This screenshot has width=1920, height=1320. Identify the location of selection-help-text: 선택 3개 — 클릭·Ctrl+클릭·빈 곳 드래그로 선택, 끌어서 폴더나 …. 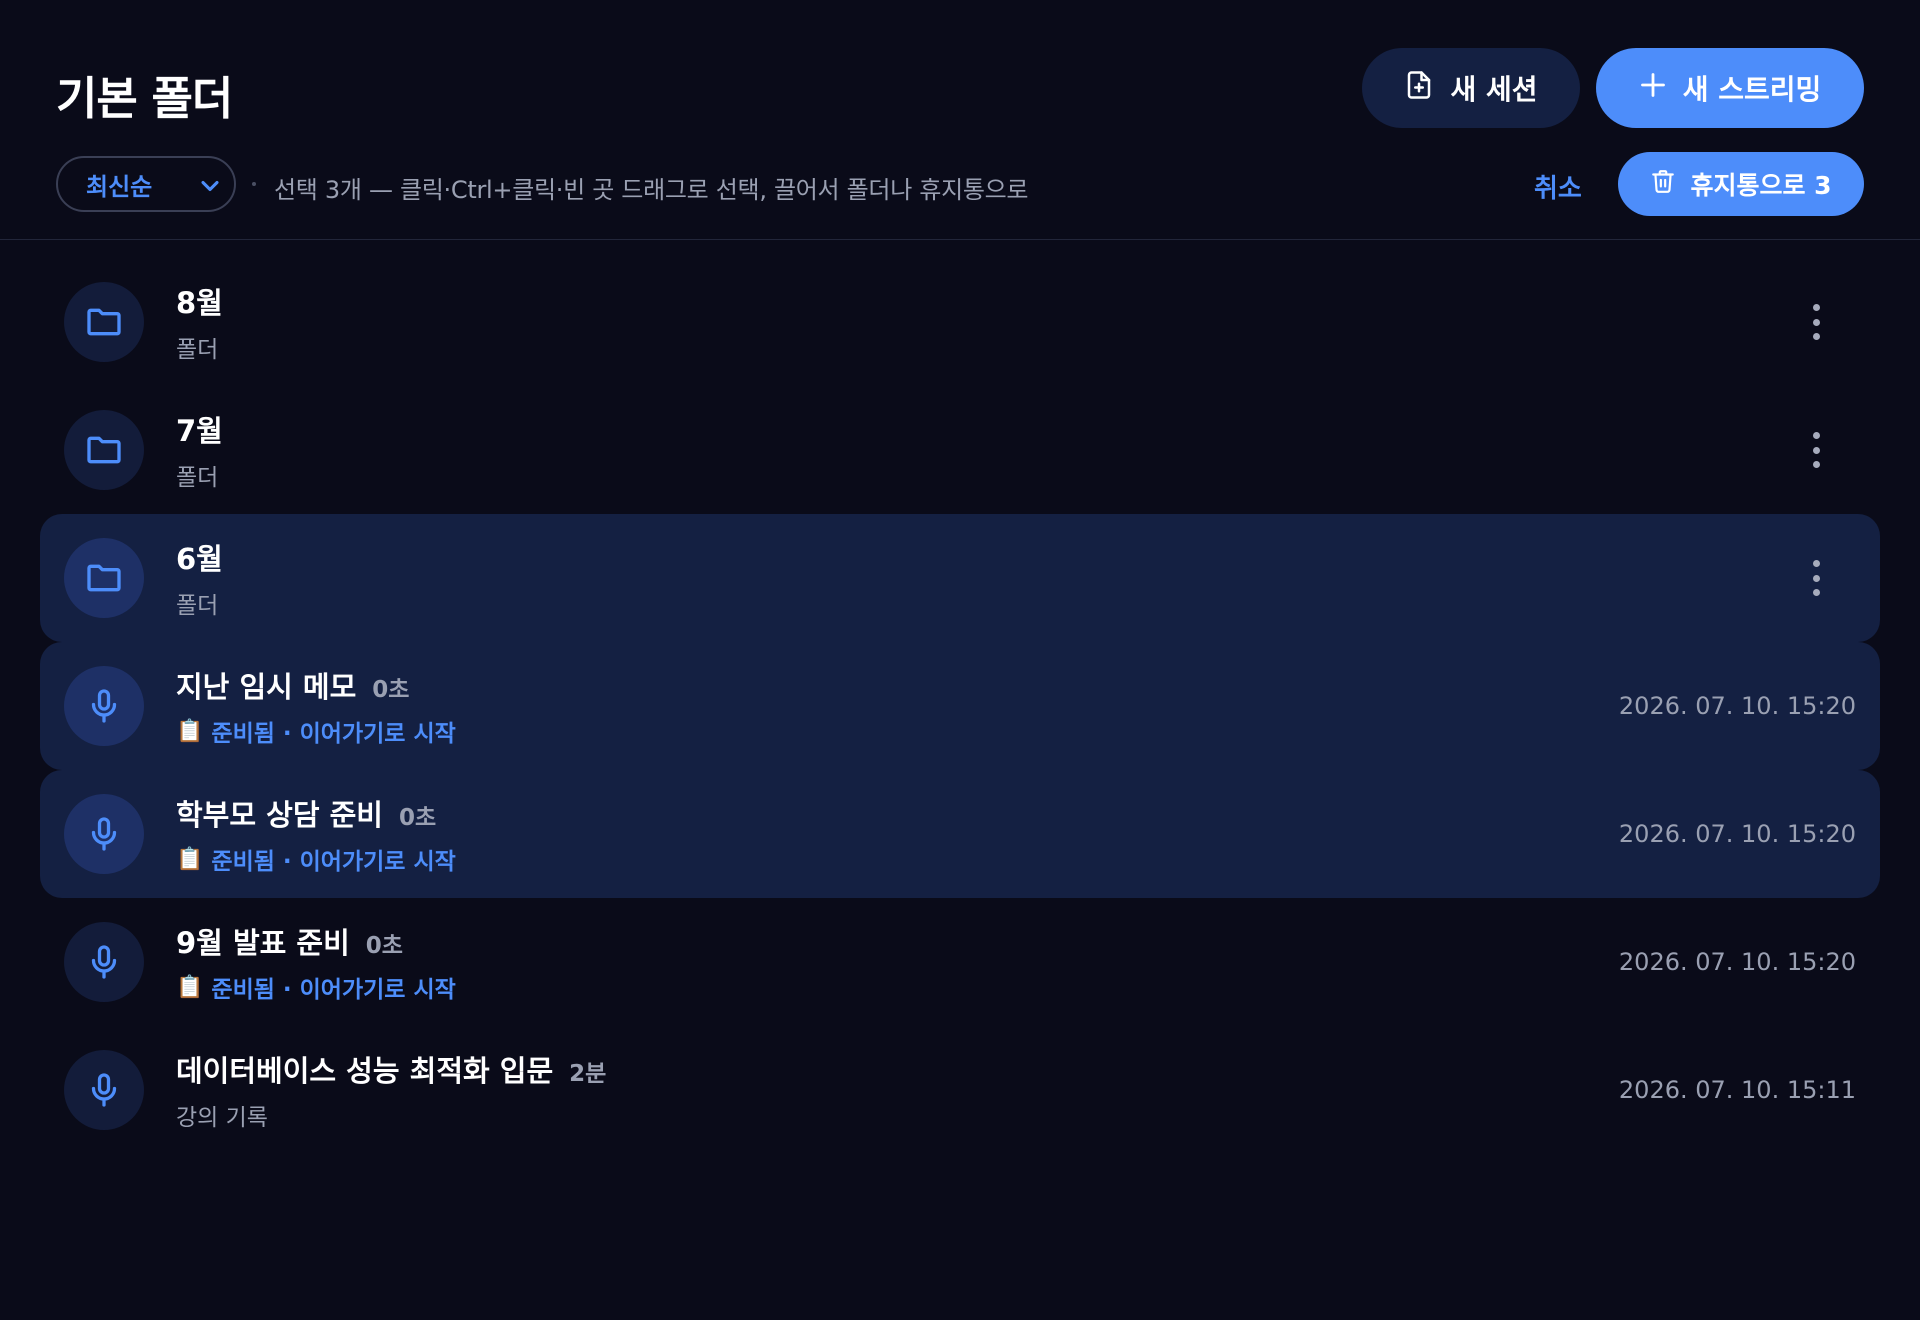
(651, 190).